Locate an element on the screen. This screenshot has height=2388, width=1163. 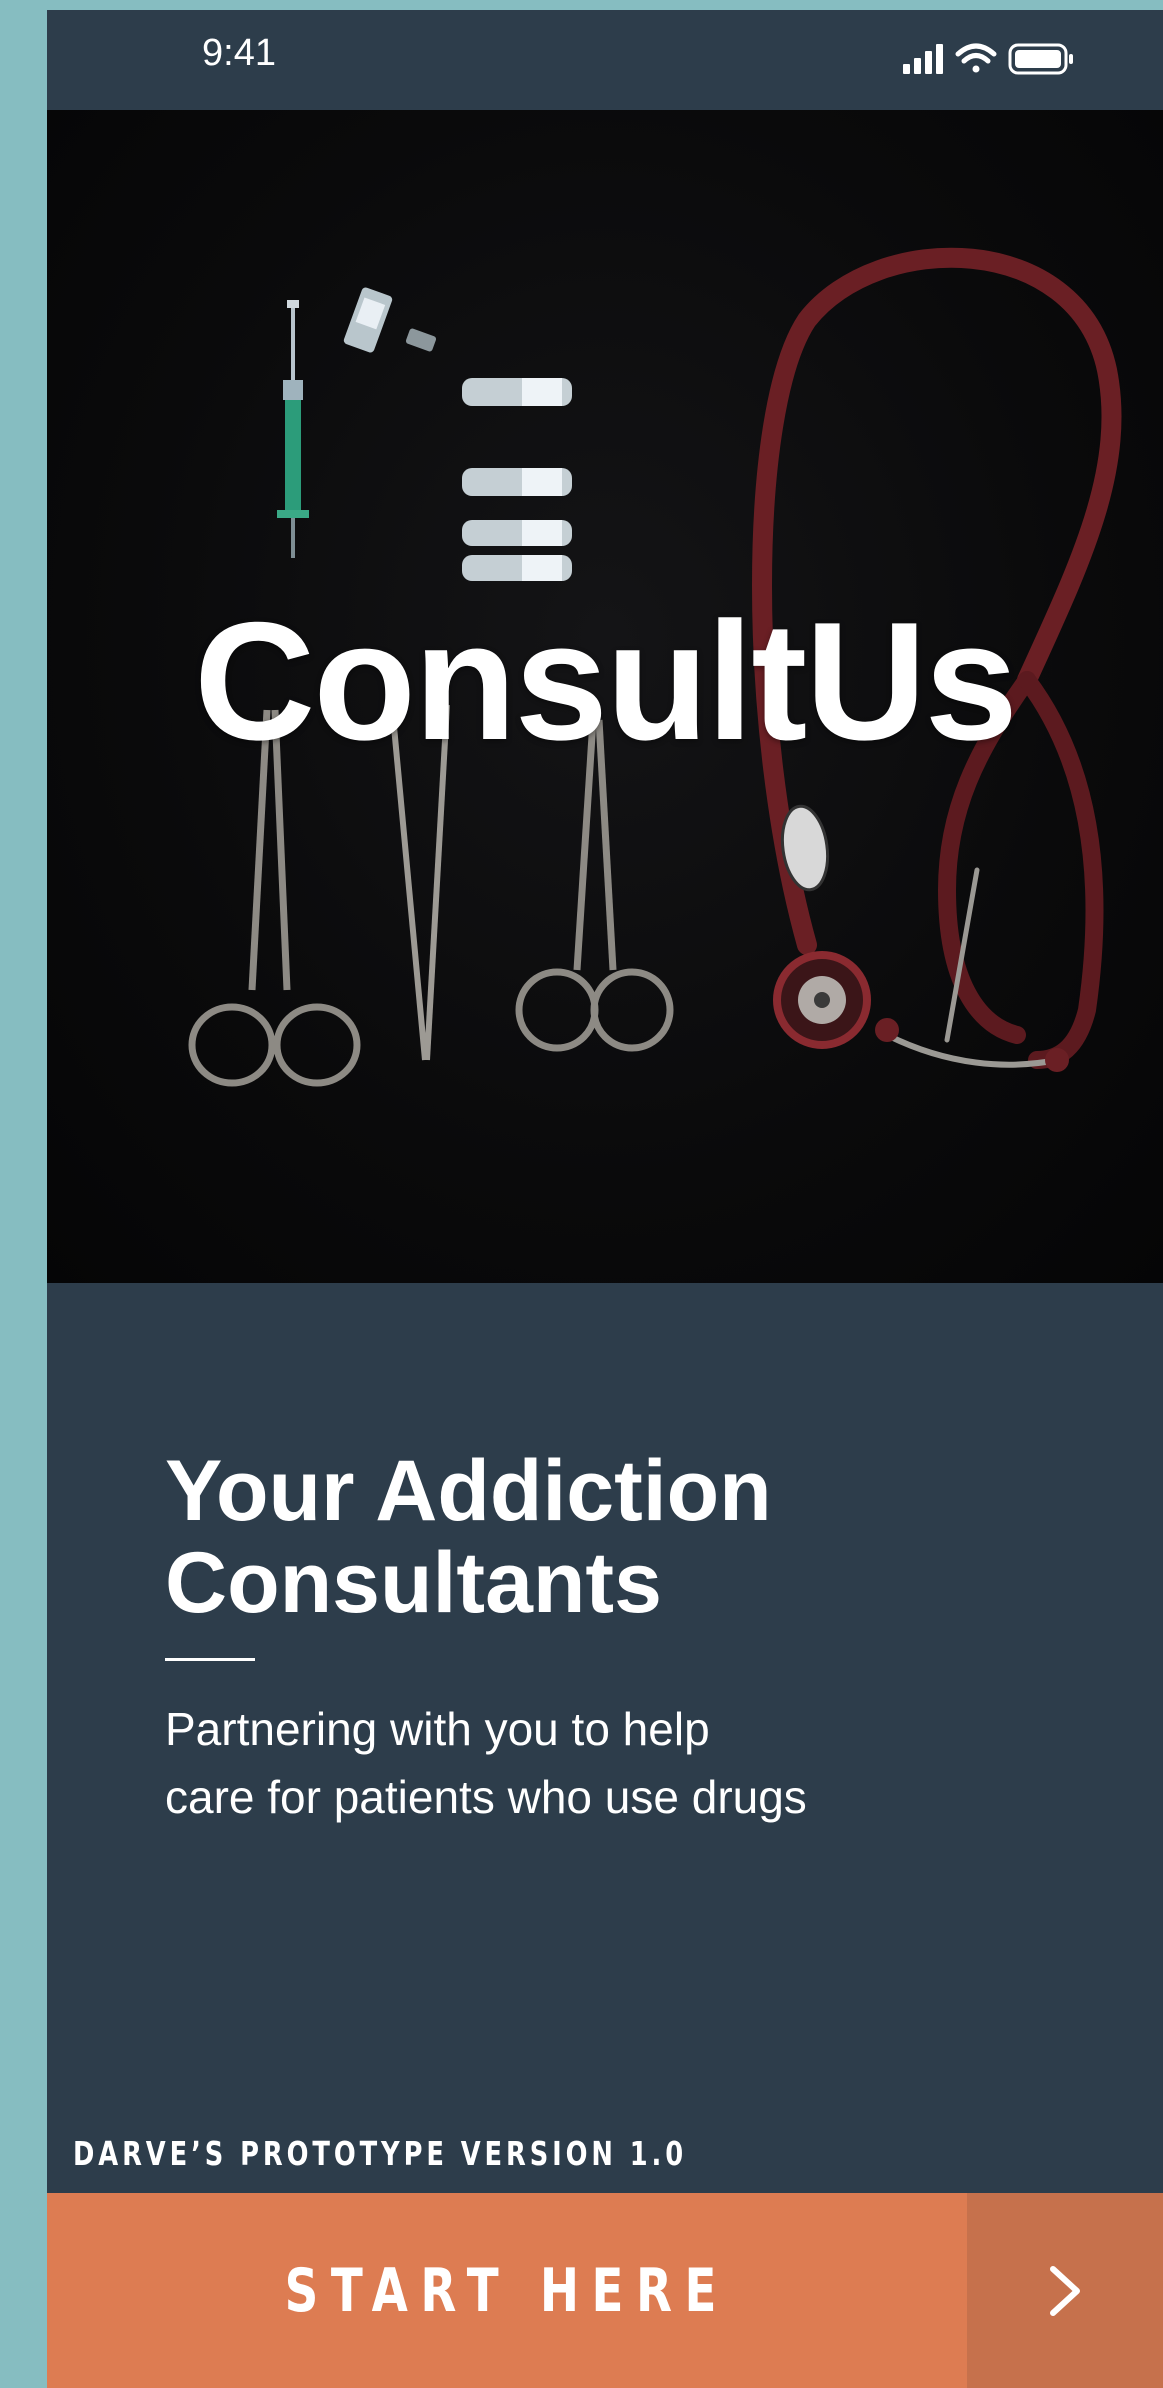
chevron-right-icon is located at coordinates (1065, 2290).